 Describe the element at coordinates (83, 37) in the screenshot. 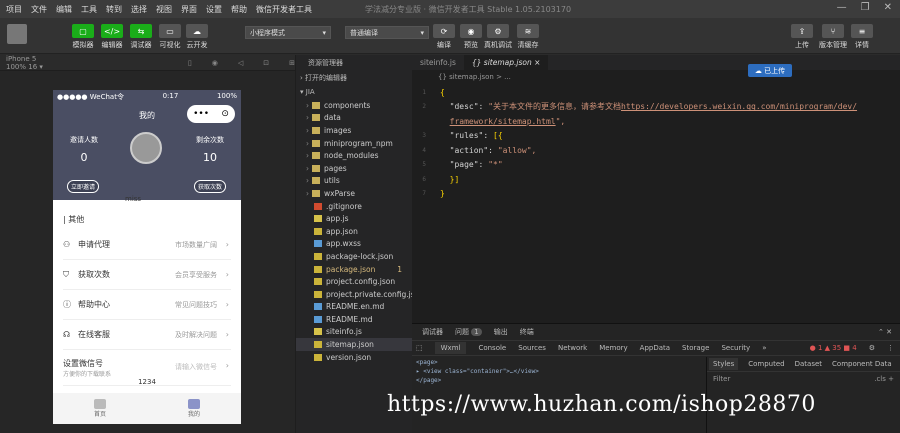

I see `simulator-button: ▢ 模拟器` at that location.